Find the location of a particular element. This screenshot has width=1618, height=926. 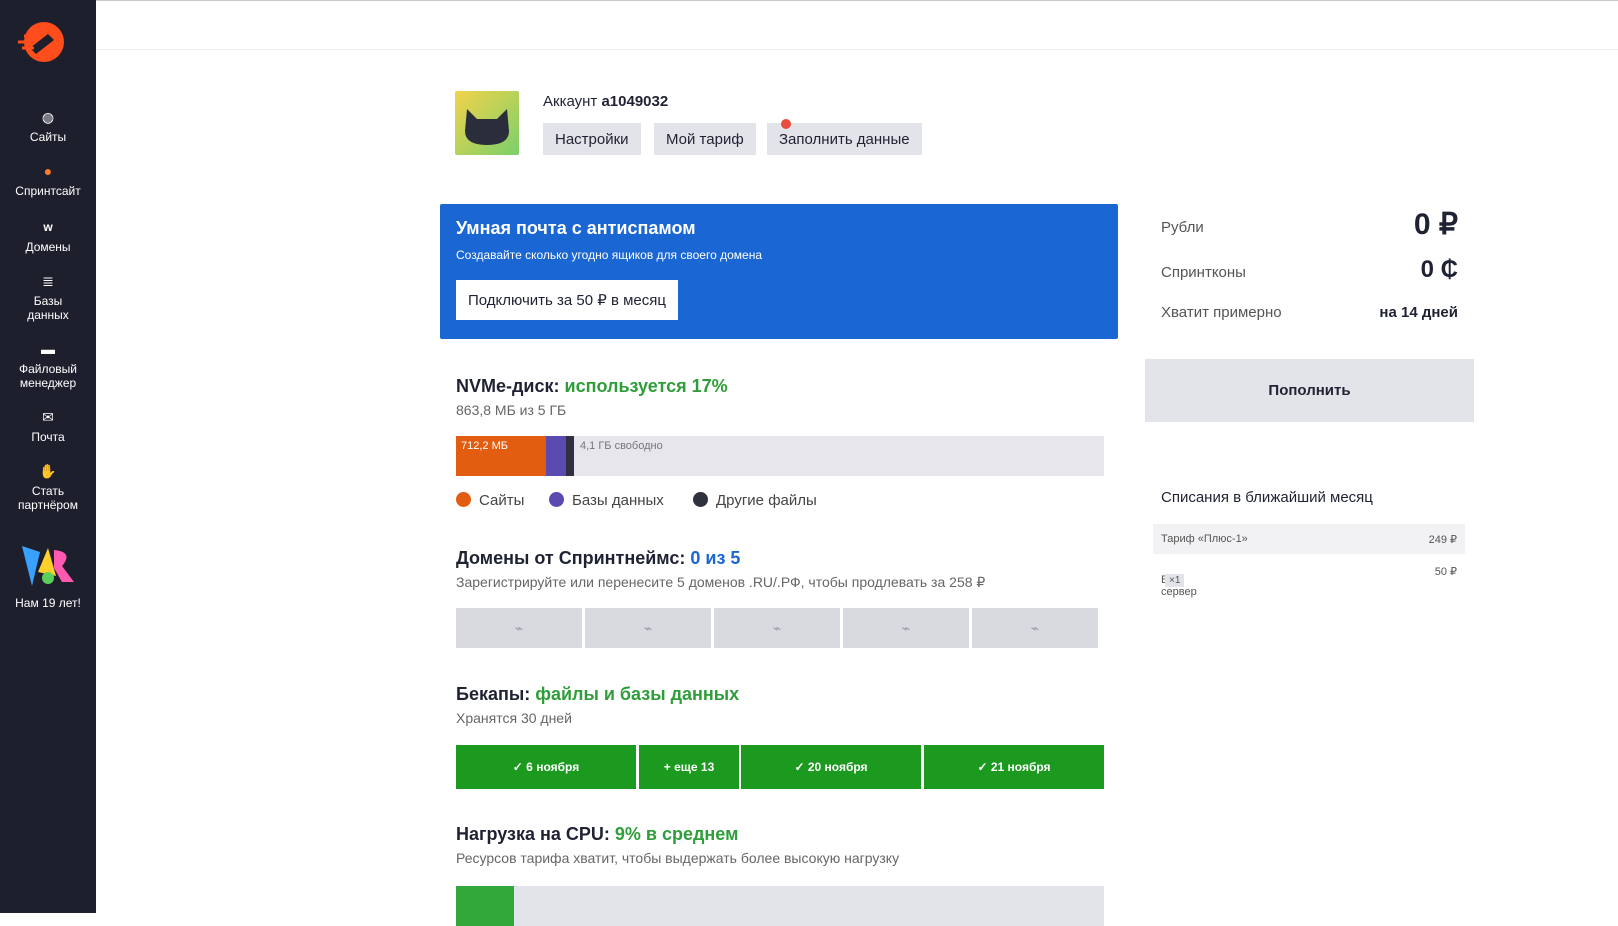

disk-used-label: 712,2 МБ is located at coordinates (484, 446).